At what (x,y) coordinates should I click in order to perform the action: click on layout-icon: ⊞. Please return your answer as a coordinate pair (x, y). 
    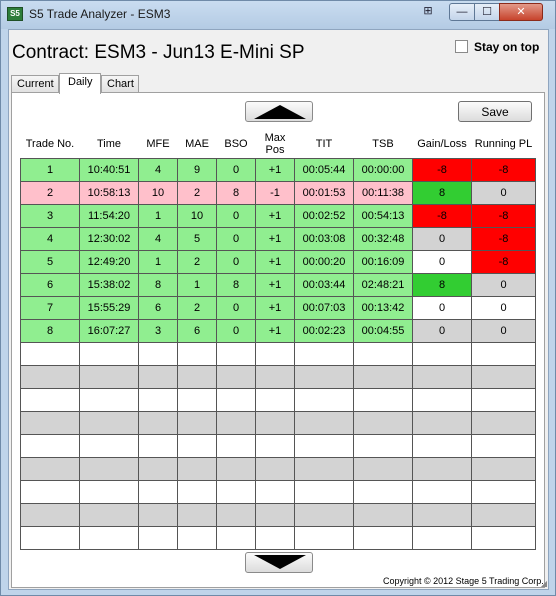
    Looking at the image, I should click on (428, 12).